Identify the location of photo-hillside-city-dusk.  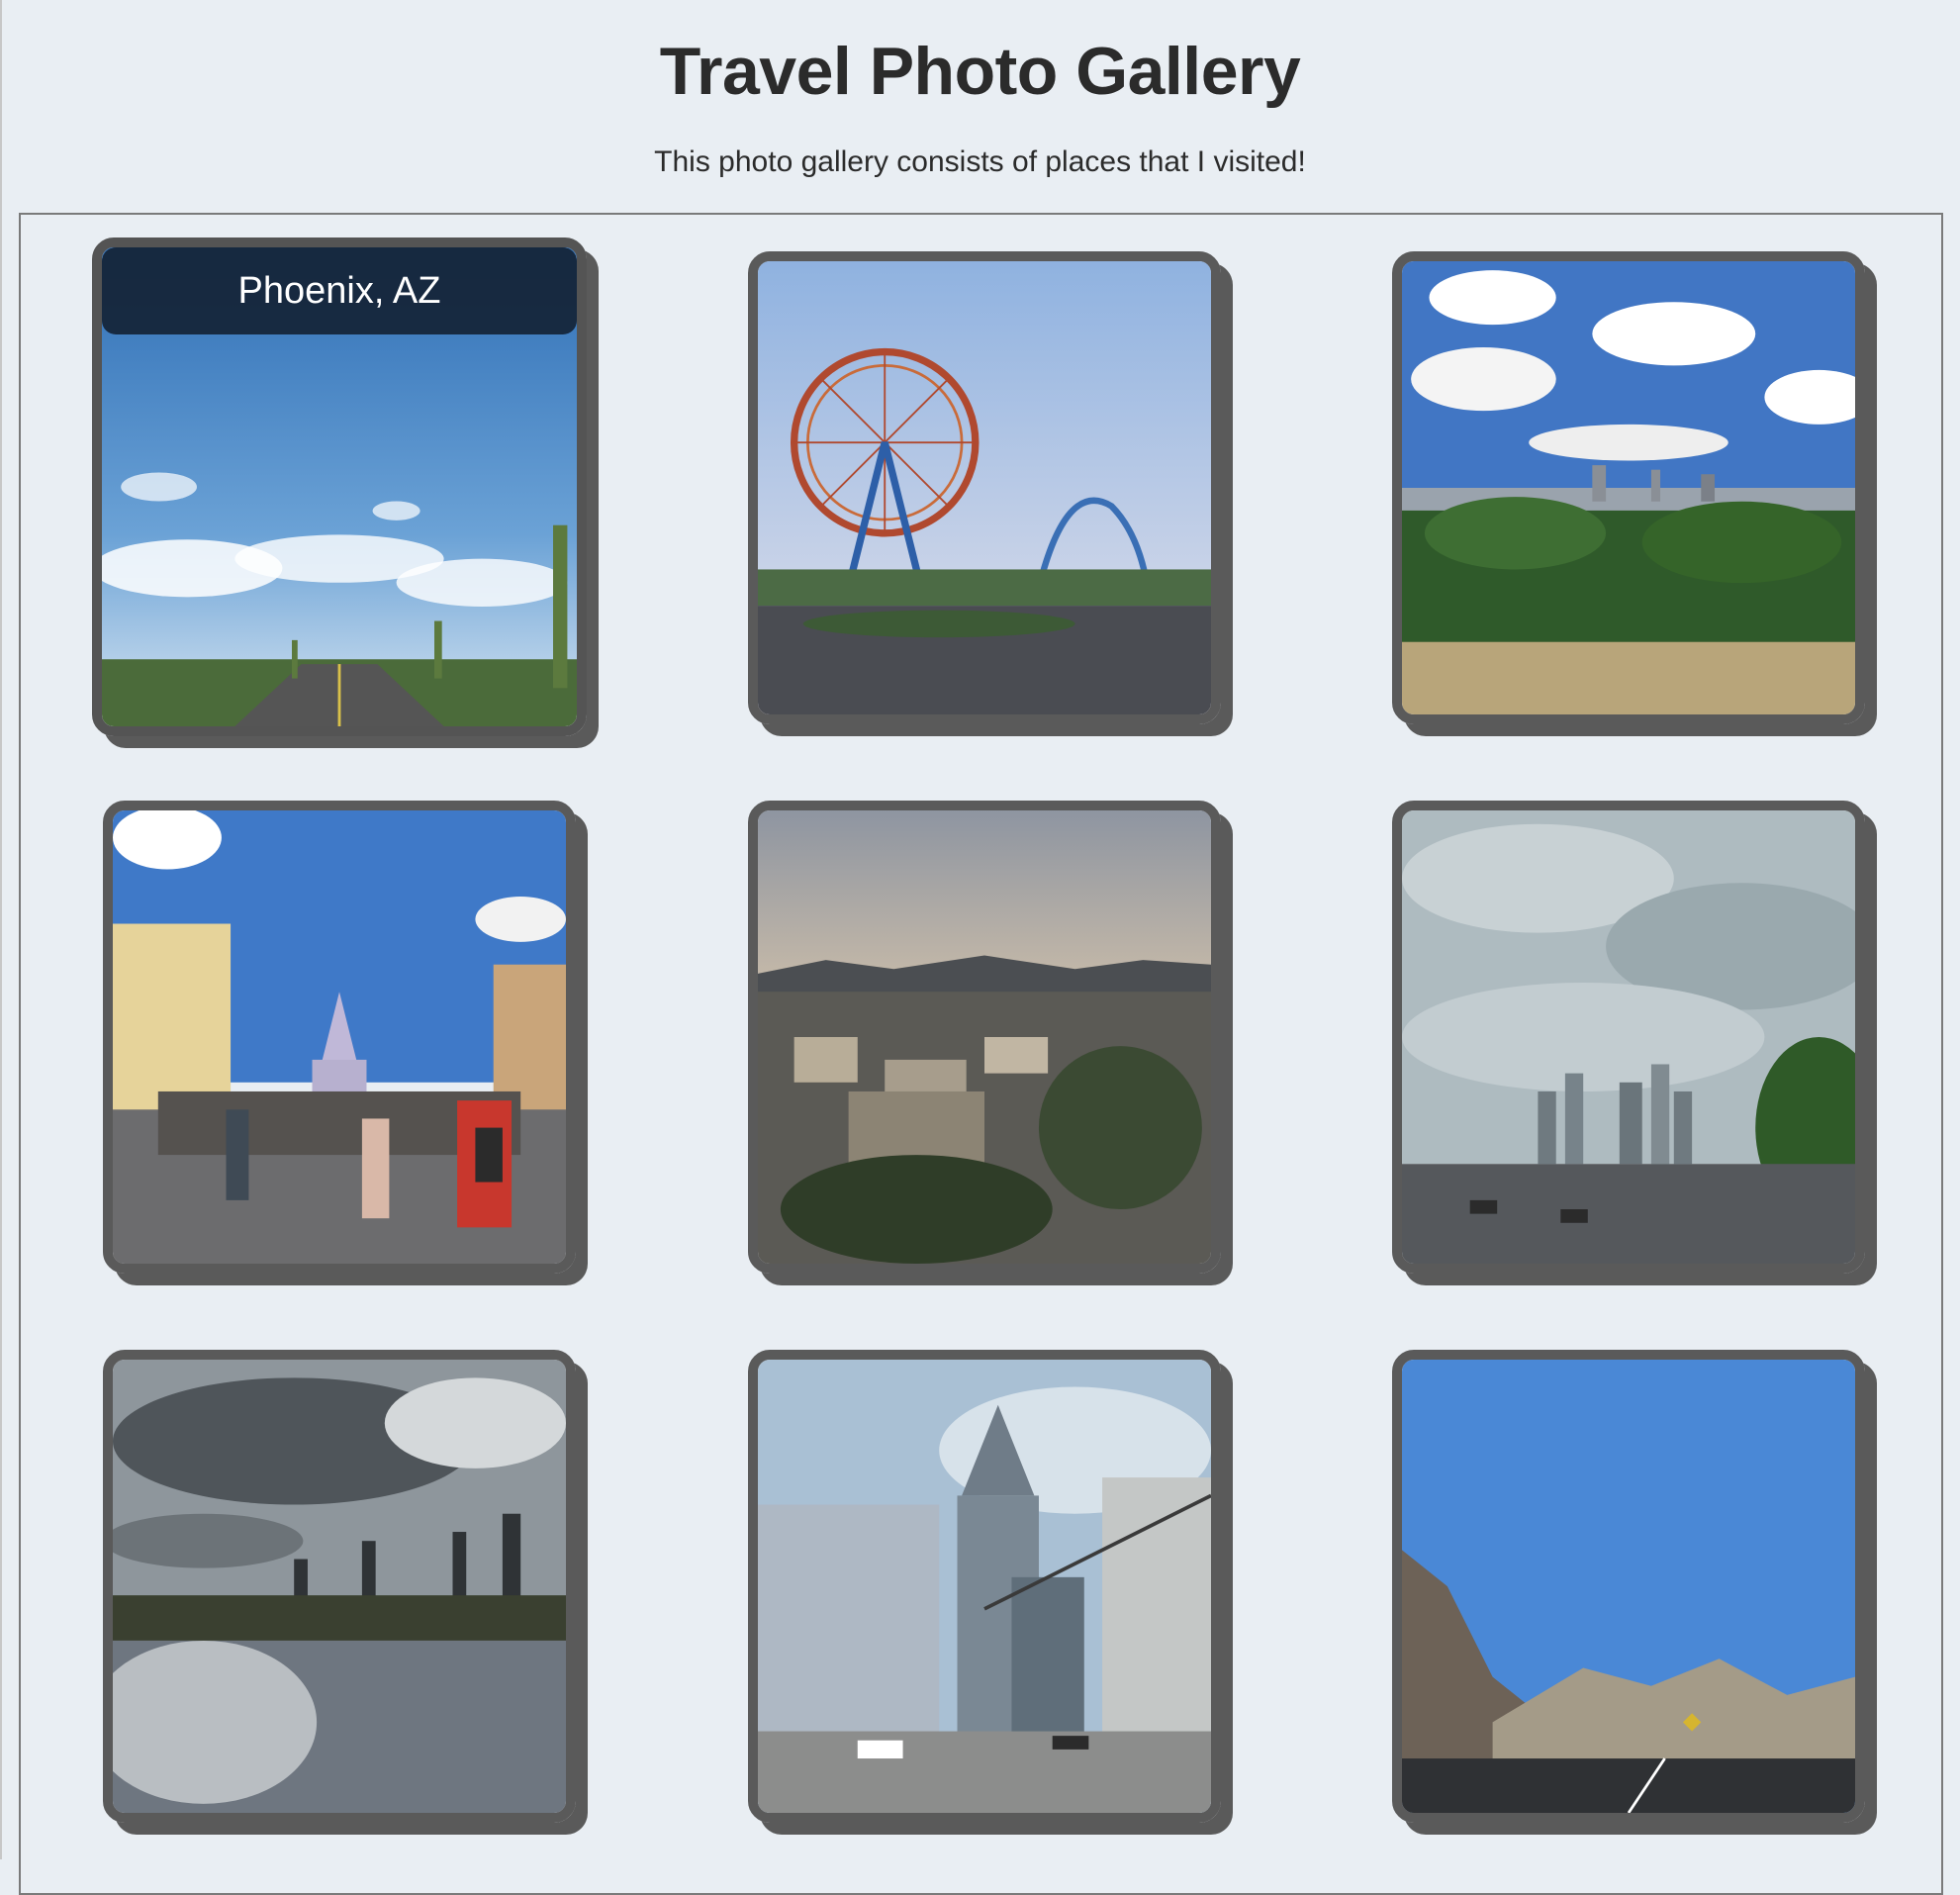
(984, 1037).